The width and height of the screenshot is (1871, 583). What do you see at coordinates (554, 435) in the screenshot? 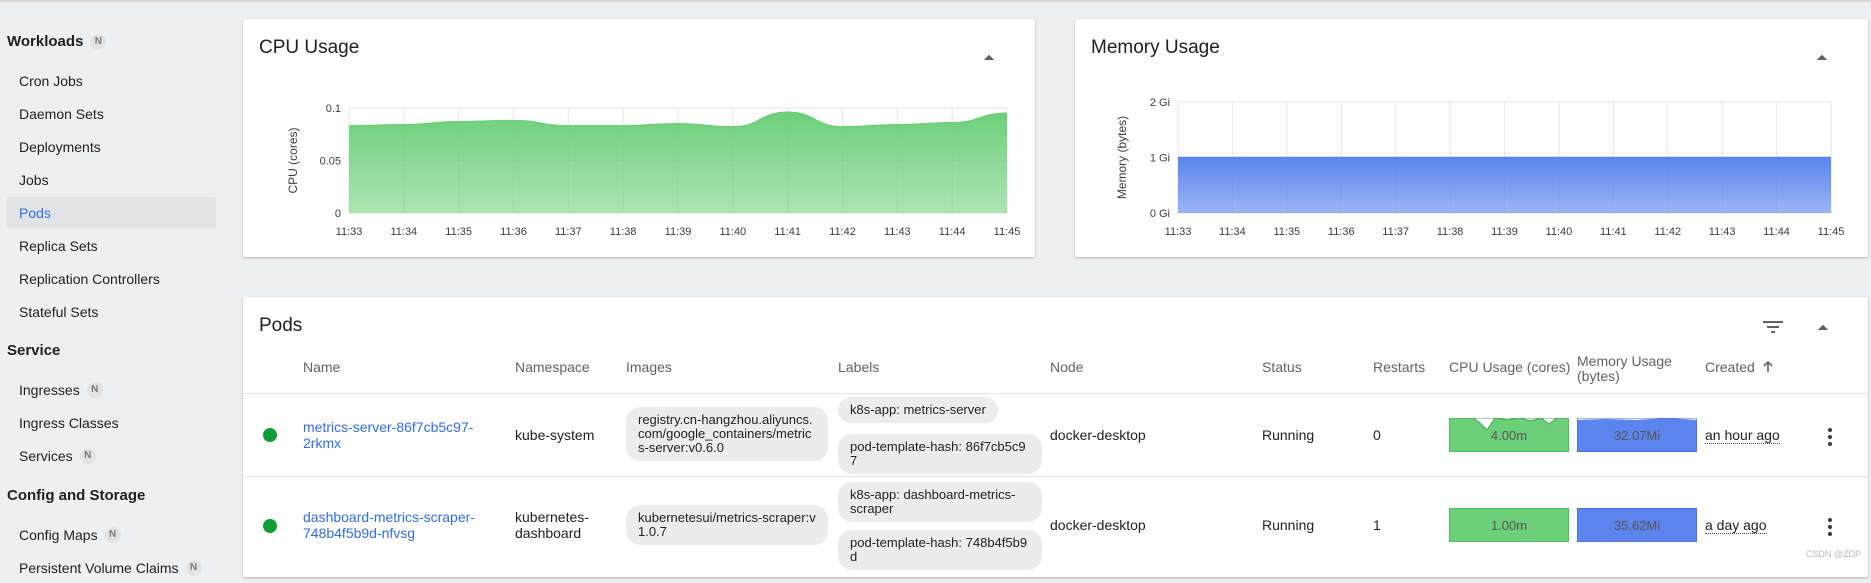
I see `pod-namespace: kube-system` at bounding box center [554, 435].